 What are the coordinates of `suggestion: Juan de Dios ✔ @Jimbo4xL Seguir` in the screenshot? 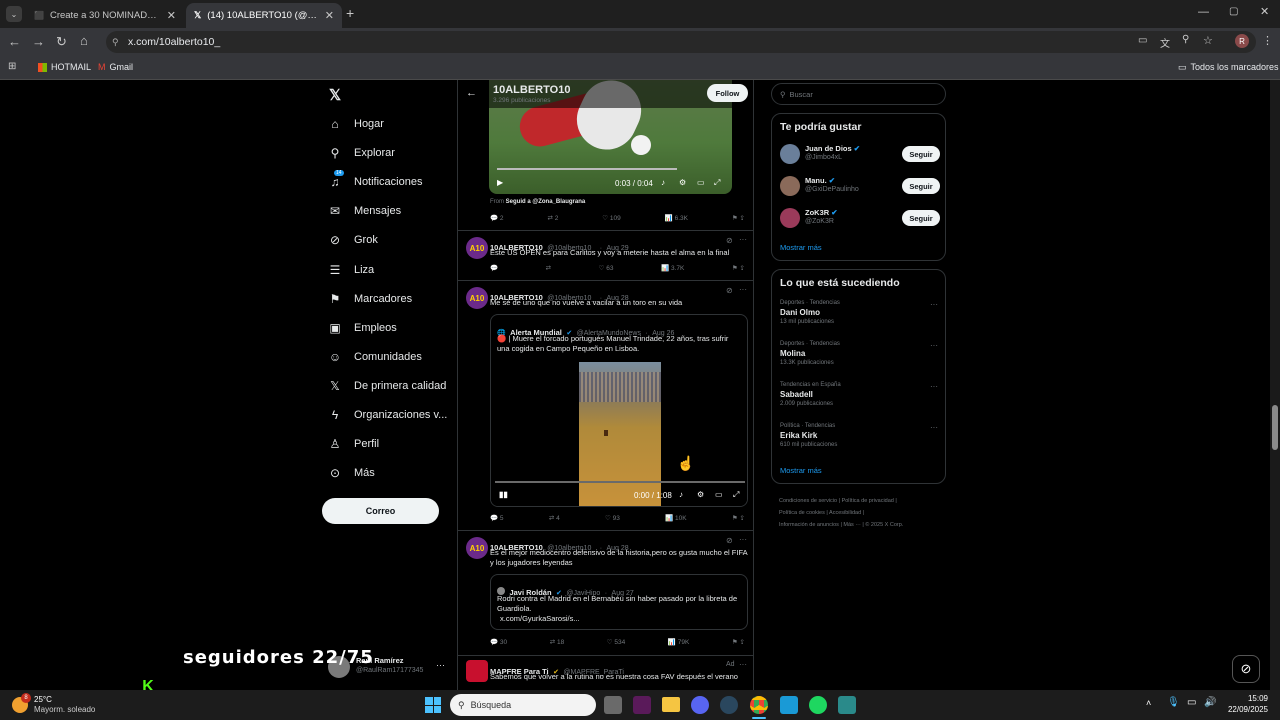 It's located at (860, 155).